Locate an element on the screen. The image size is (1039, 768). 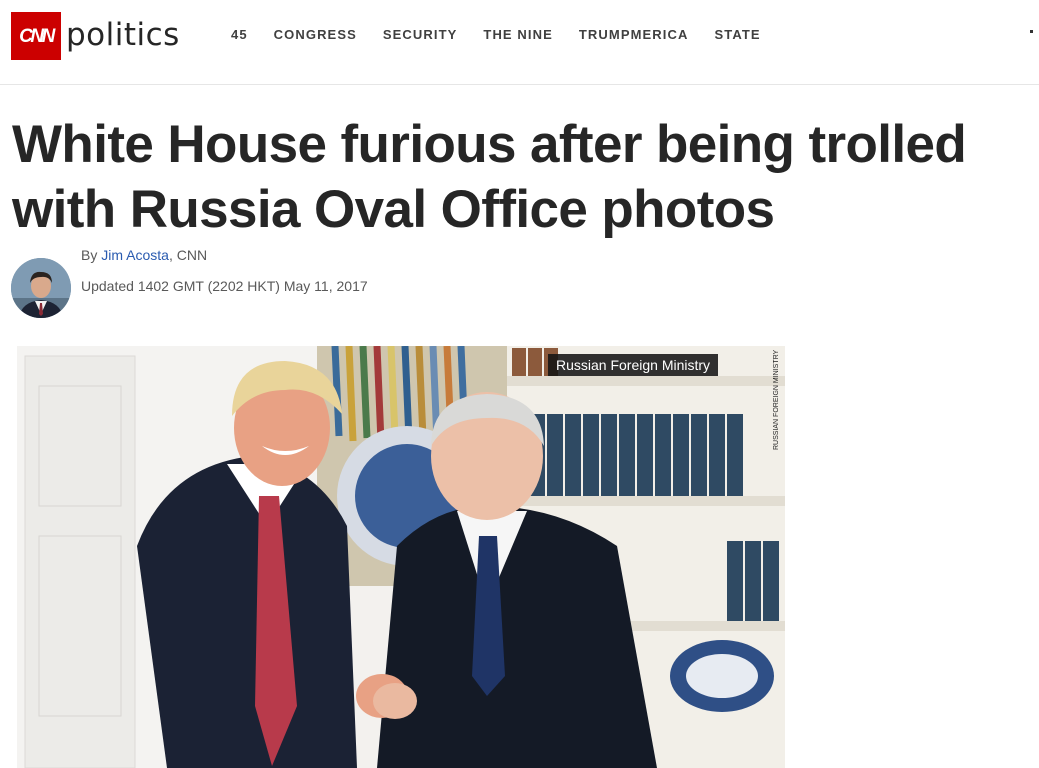
nav-item-state: STATE is located at coordinates (737, 35).